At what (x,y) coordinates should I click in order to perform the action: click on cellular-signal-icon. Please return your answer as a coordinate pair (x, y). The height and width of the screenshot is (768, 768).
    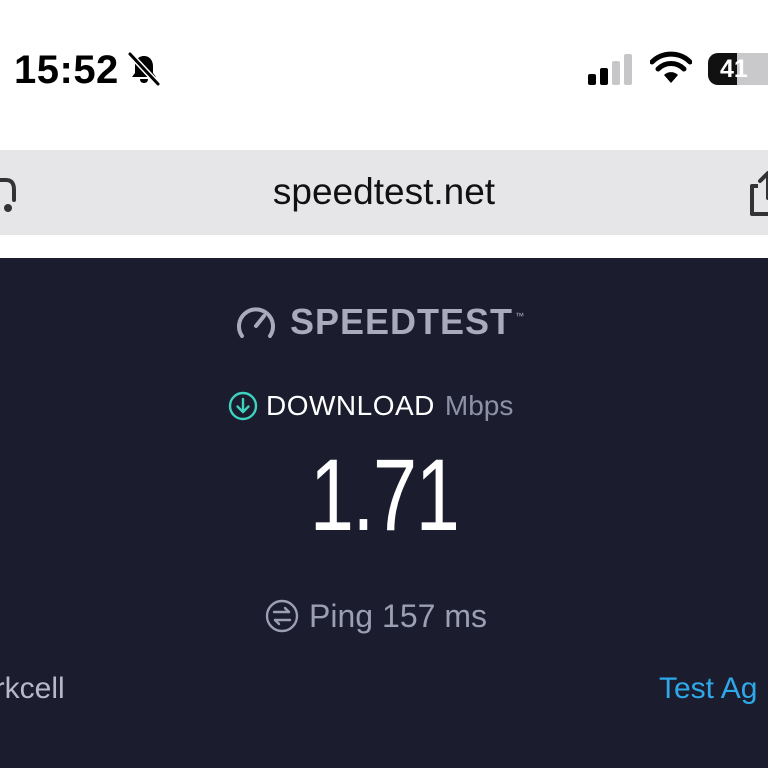
    Looking at the image, I should click on (610, 69).